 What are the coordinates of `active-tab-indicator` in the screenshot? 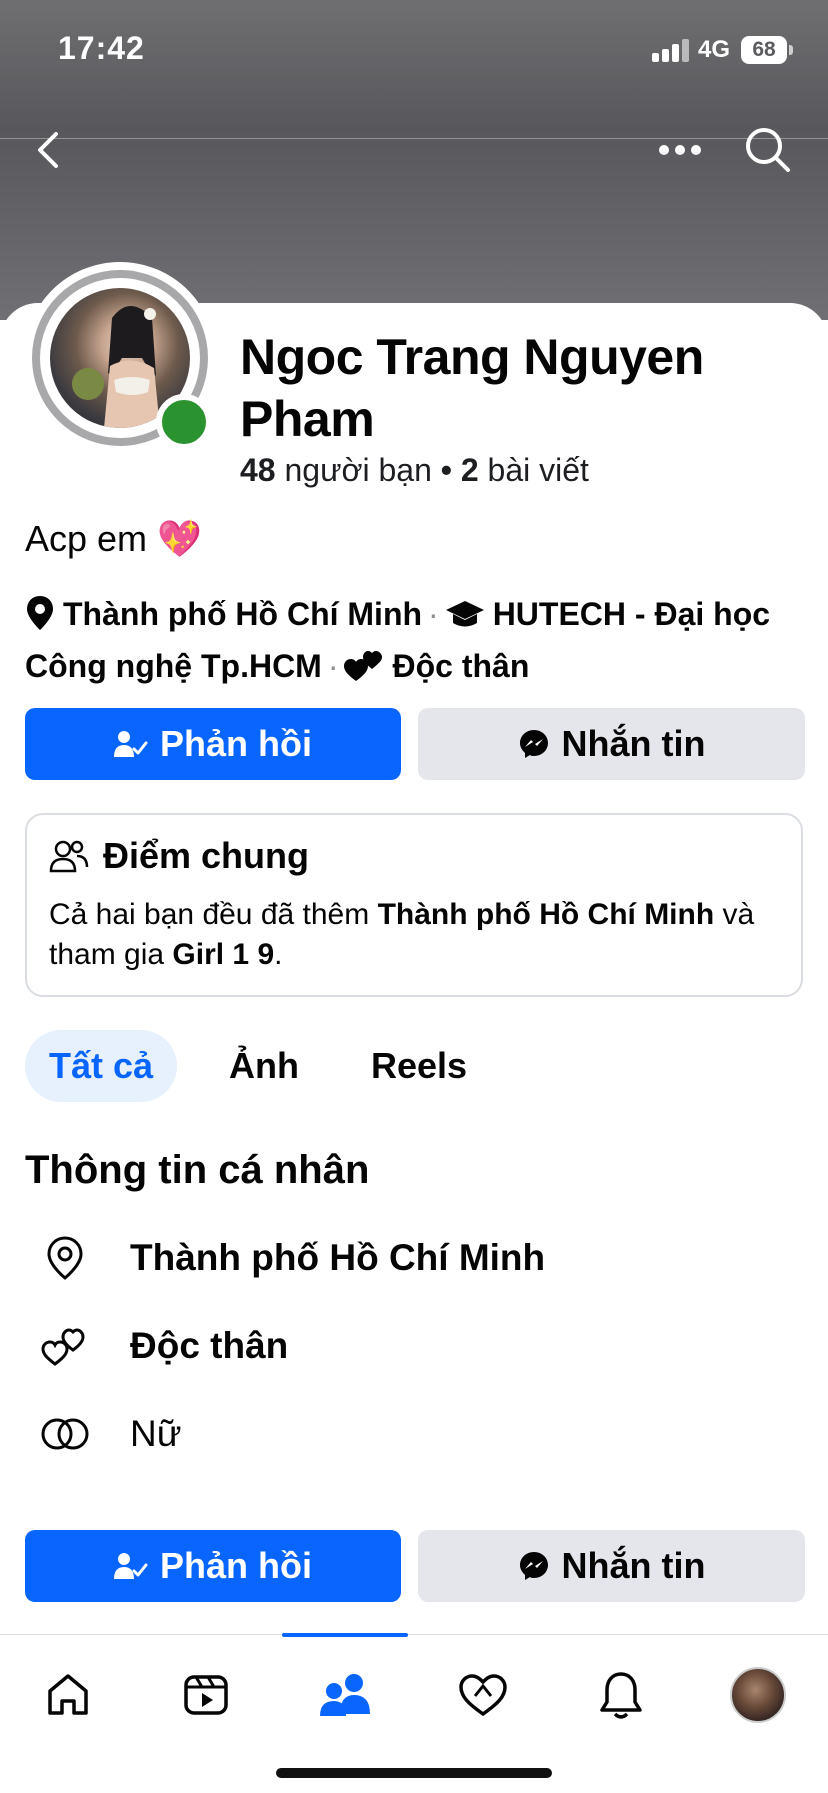 It's located at (345, 1635).